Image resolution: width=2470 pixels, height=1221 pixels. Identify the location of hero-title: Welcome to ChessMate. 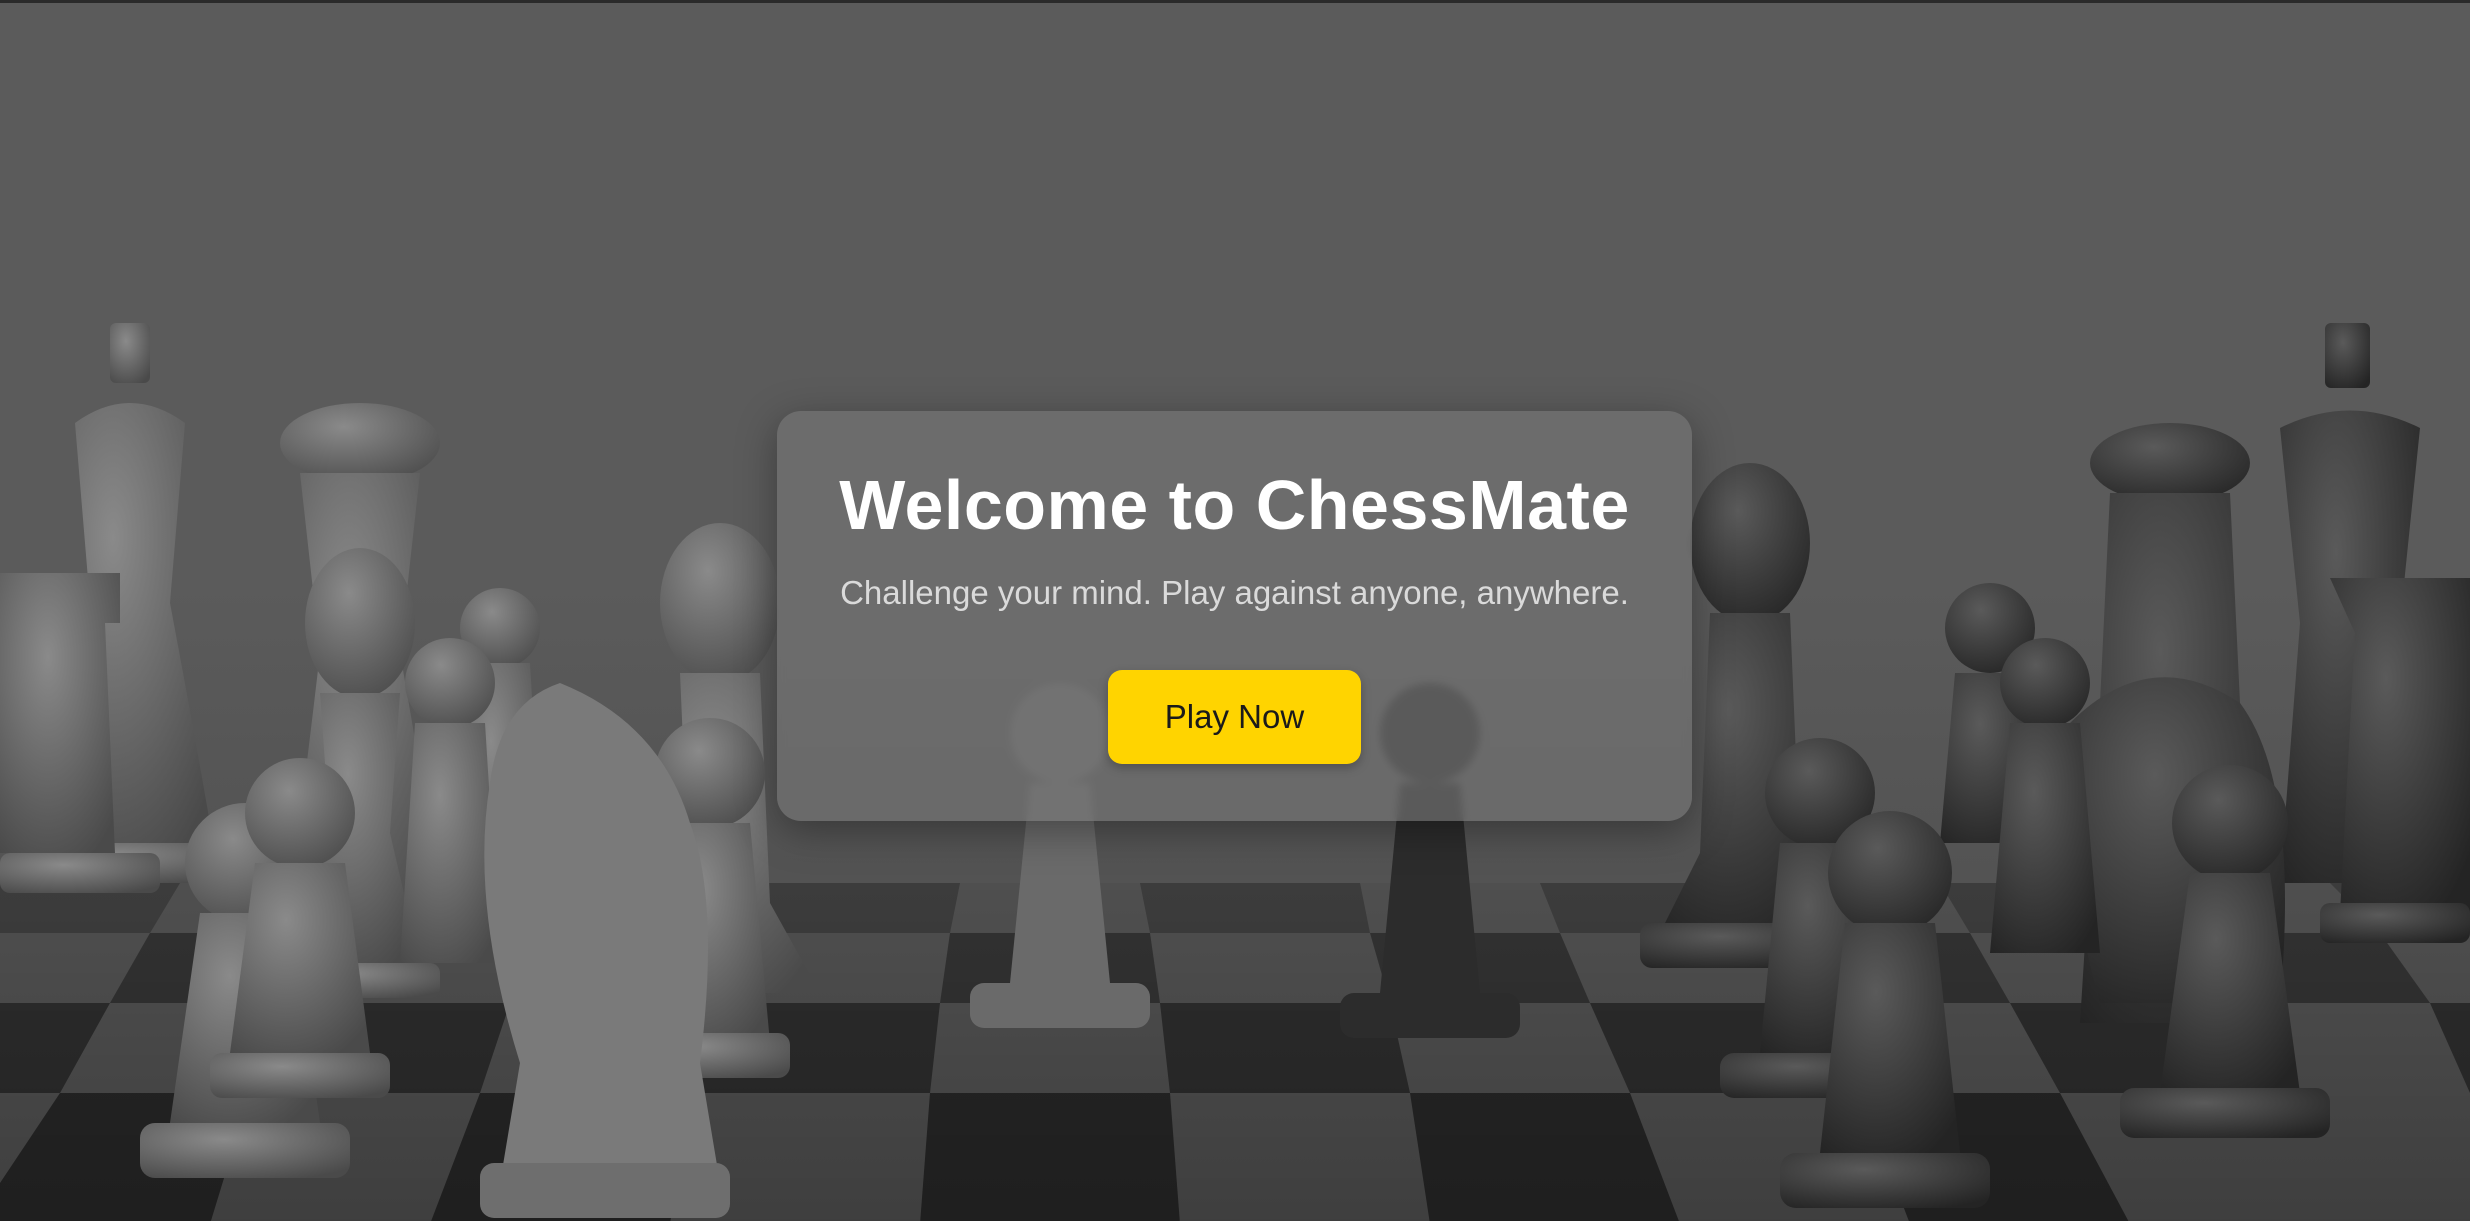
(1234, 505).